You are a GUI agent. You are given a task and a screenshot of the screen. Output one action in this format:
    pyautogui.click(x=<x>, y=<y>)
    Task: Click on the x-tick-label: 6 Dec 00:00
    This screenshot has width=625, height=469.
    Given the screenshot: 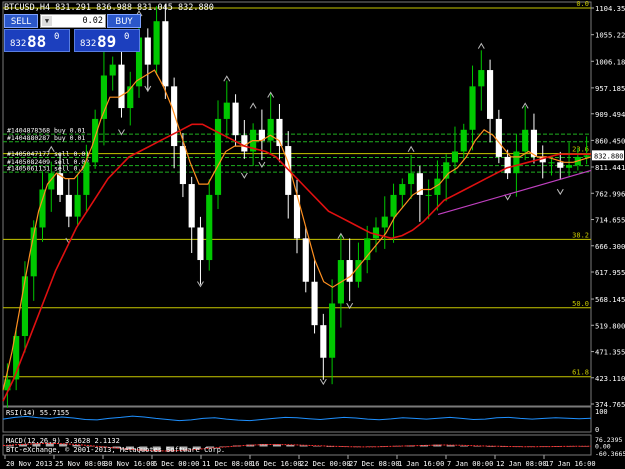 What is the action you would take?
    pyautogui.click(x=176, y=464)
    